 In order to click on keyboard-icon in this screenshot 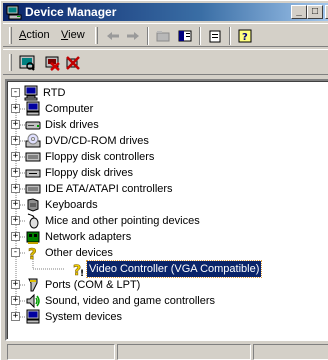, I will do `click(33, 205)`.